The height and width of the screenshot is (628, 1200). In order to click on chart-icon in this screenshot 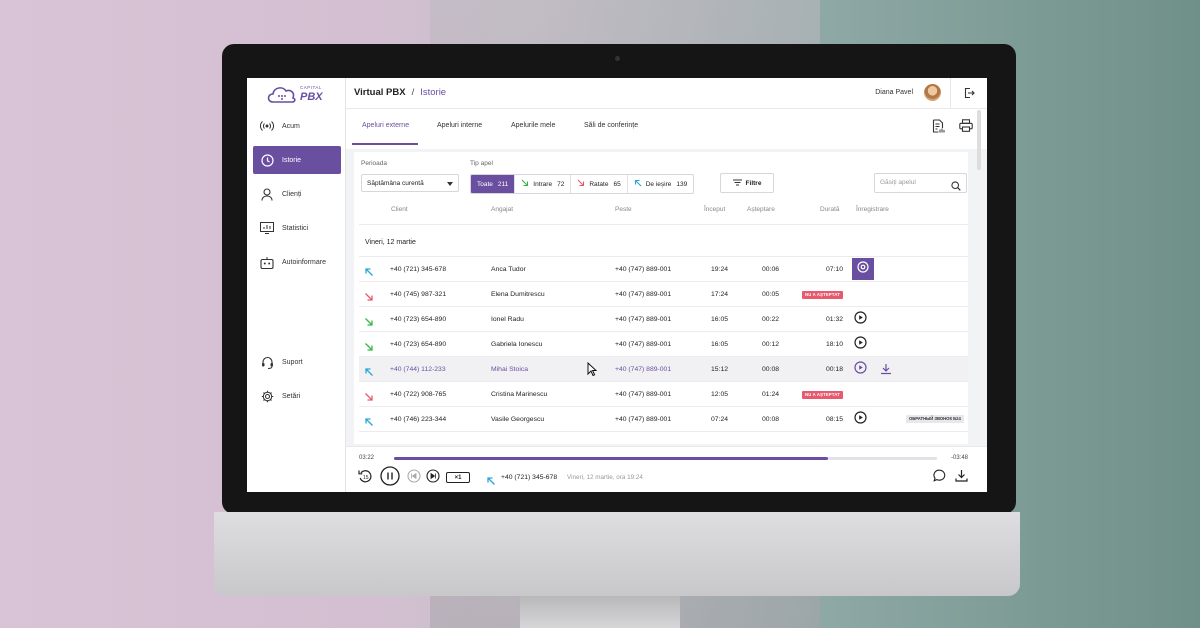, I will do `click(267, 228)`.